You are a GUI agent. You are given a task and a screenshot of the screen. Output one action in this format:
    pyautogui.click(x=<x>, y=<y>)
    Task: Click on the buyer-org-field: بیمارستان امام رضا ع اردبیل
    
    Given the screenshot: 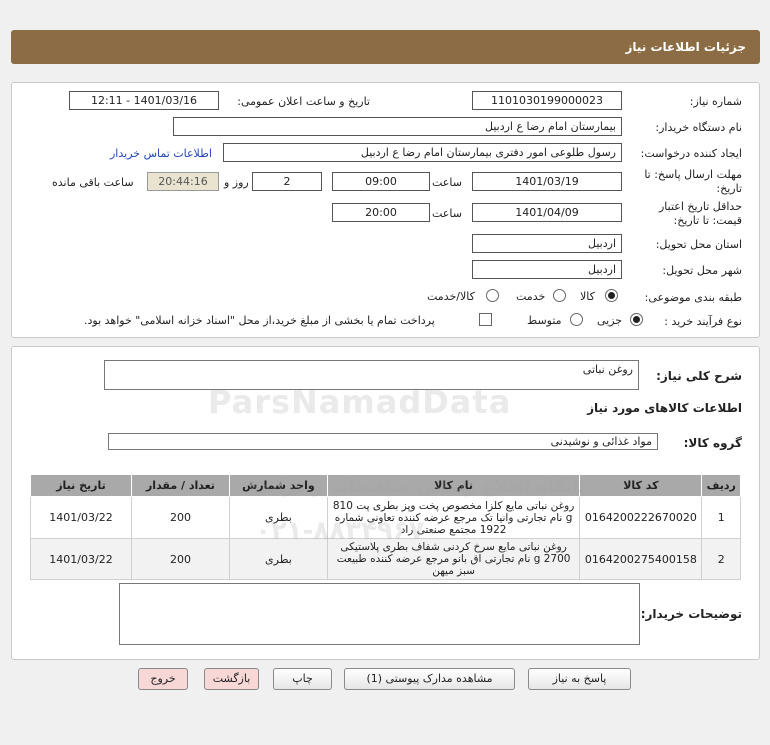 What is the action you would take?
    pyautogui.click(x=397, y=126)
    